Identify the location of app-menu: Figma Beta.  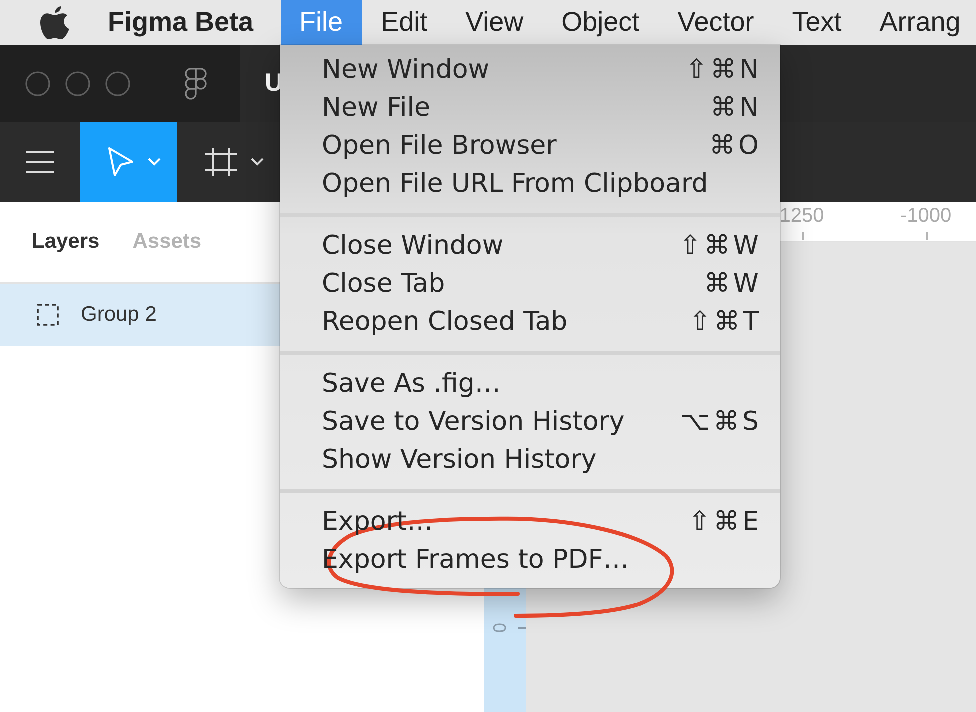
(185, 22).